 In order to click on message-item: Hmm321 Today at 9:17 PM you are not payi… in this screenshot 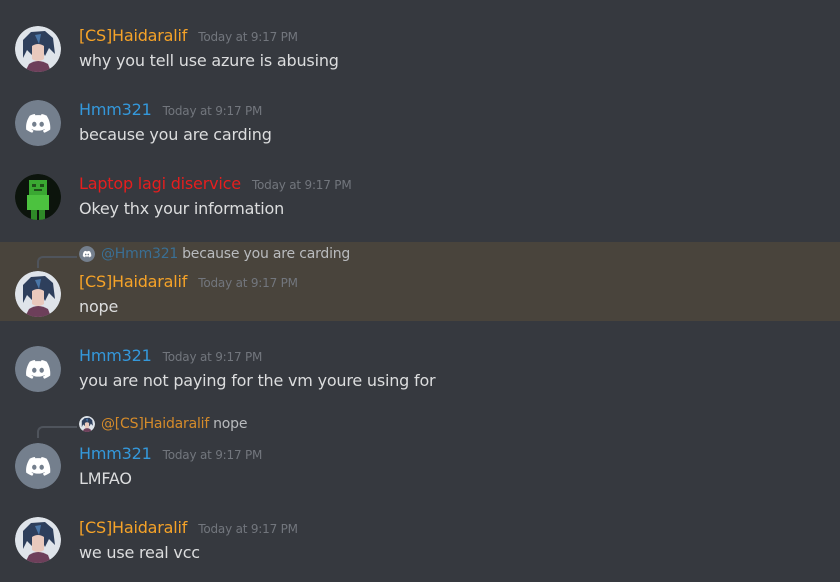, I will do `click(420, 358)`.